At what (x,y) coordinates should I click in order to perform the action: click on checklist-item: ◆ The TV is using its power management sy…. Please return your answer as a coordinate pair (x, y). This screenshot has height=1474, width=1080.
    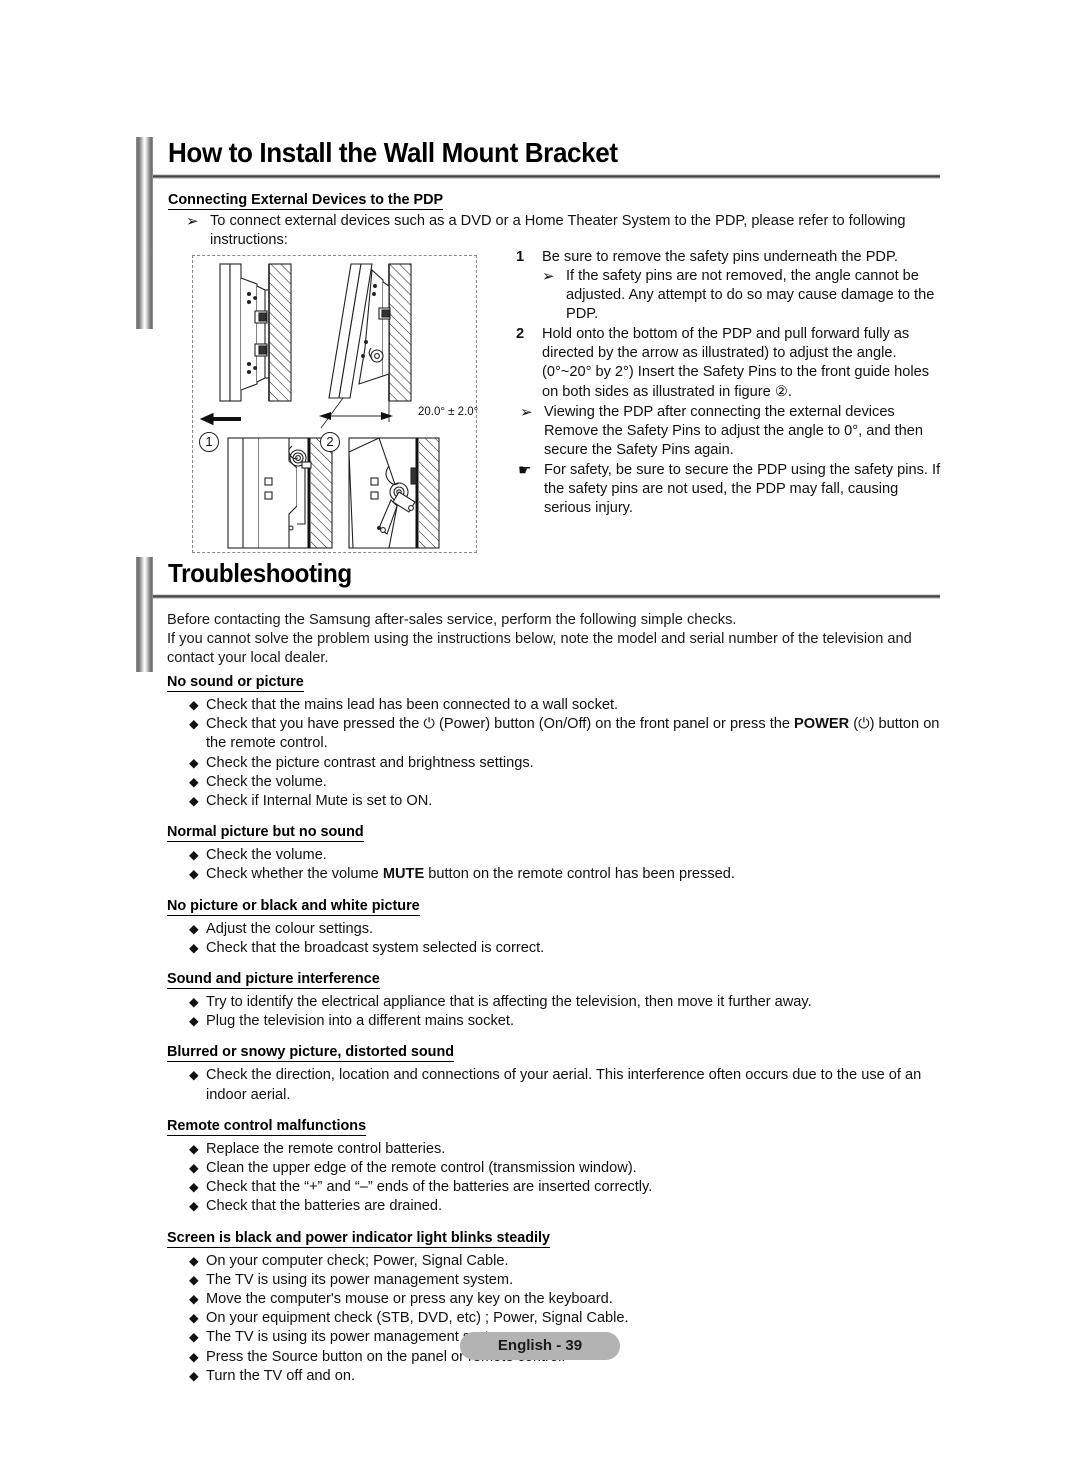
    Looking at the image, I should click on (573, 1280).